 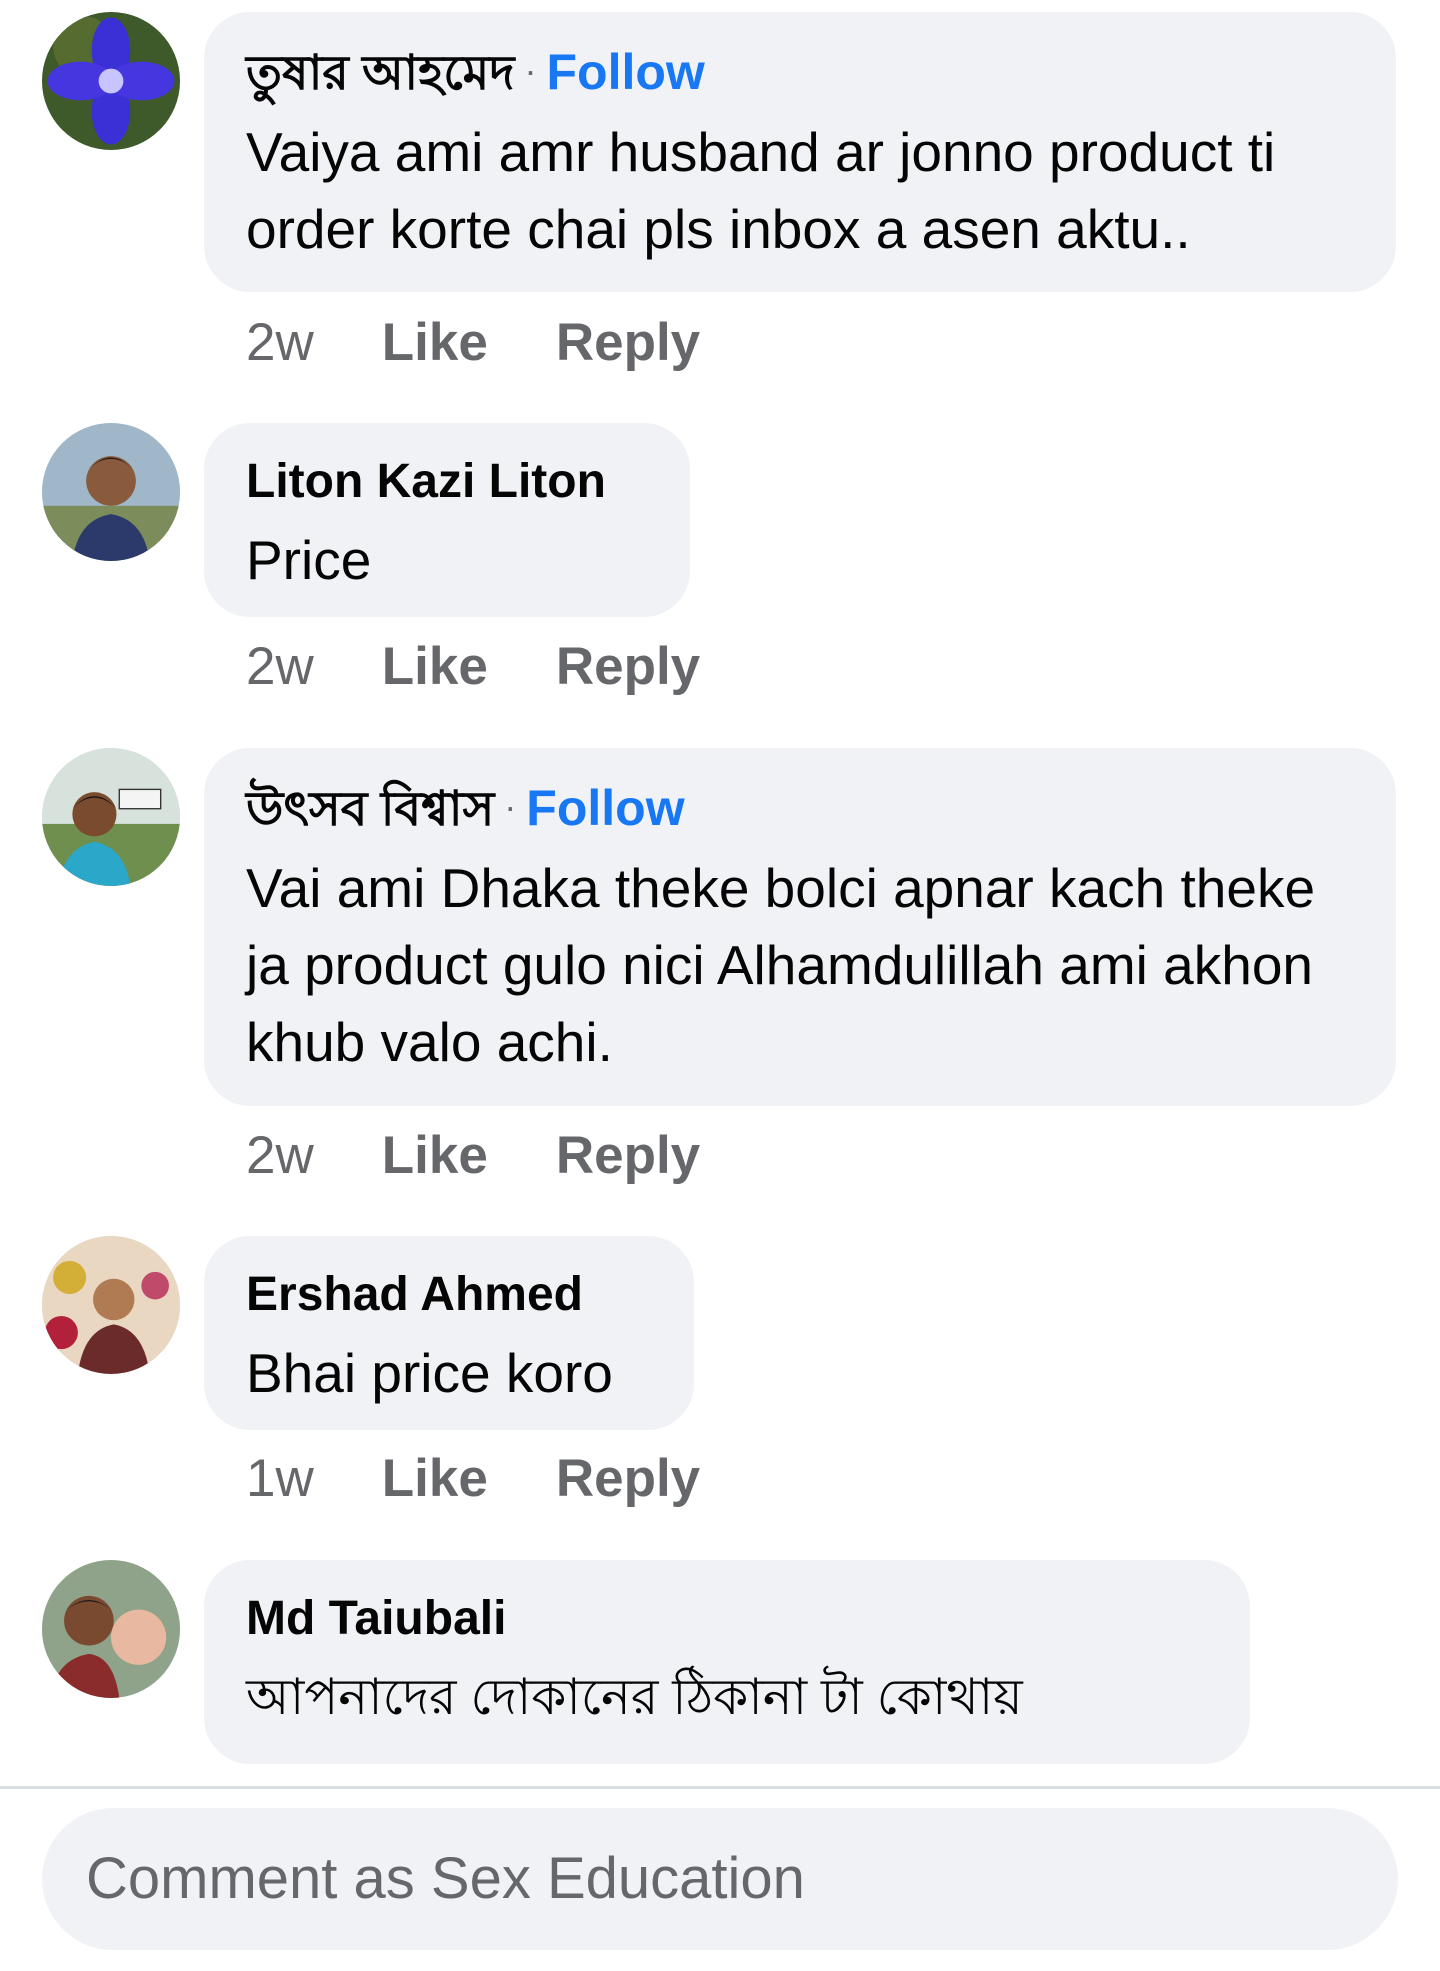 I want to click on comment-author: Ershad Ahmed, so click(x=414, y=1294).